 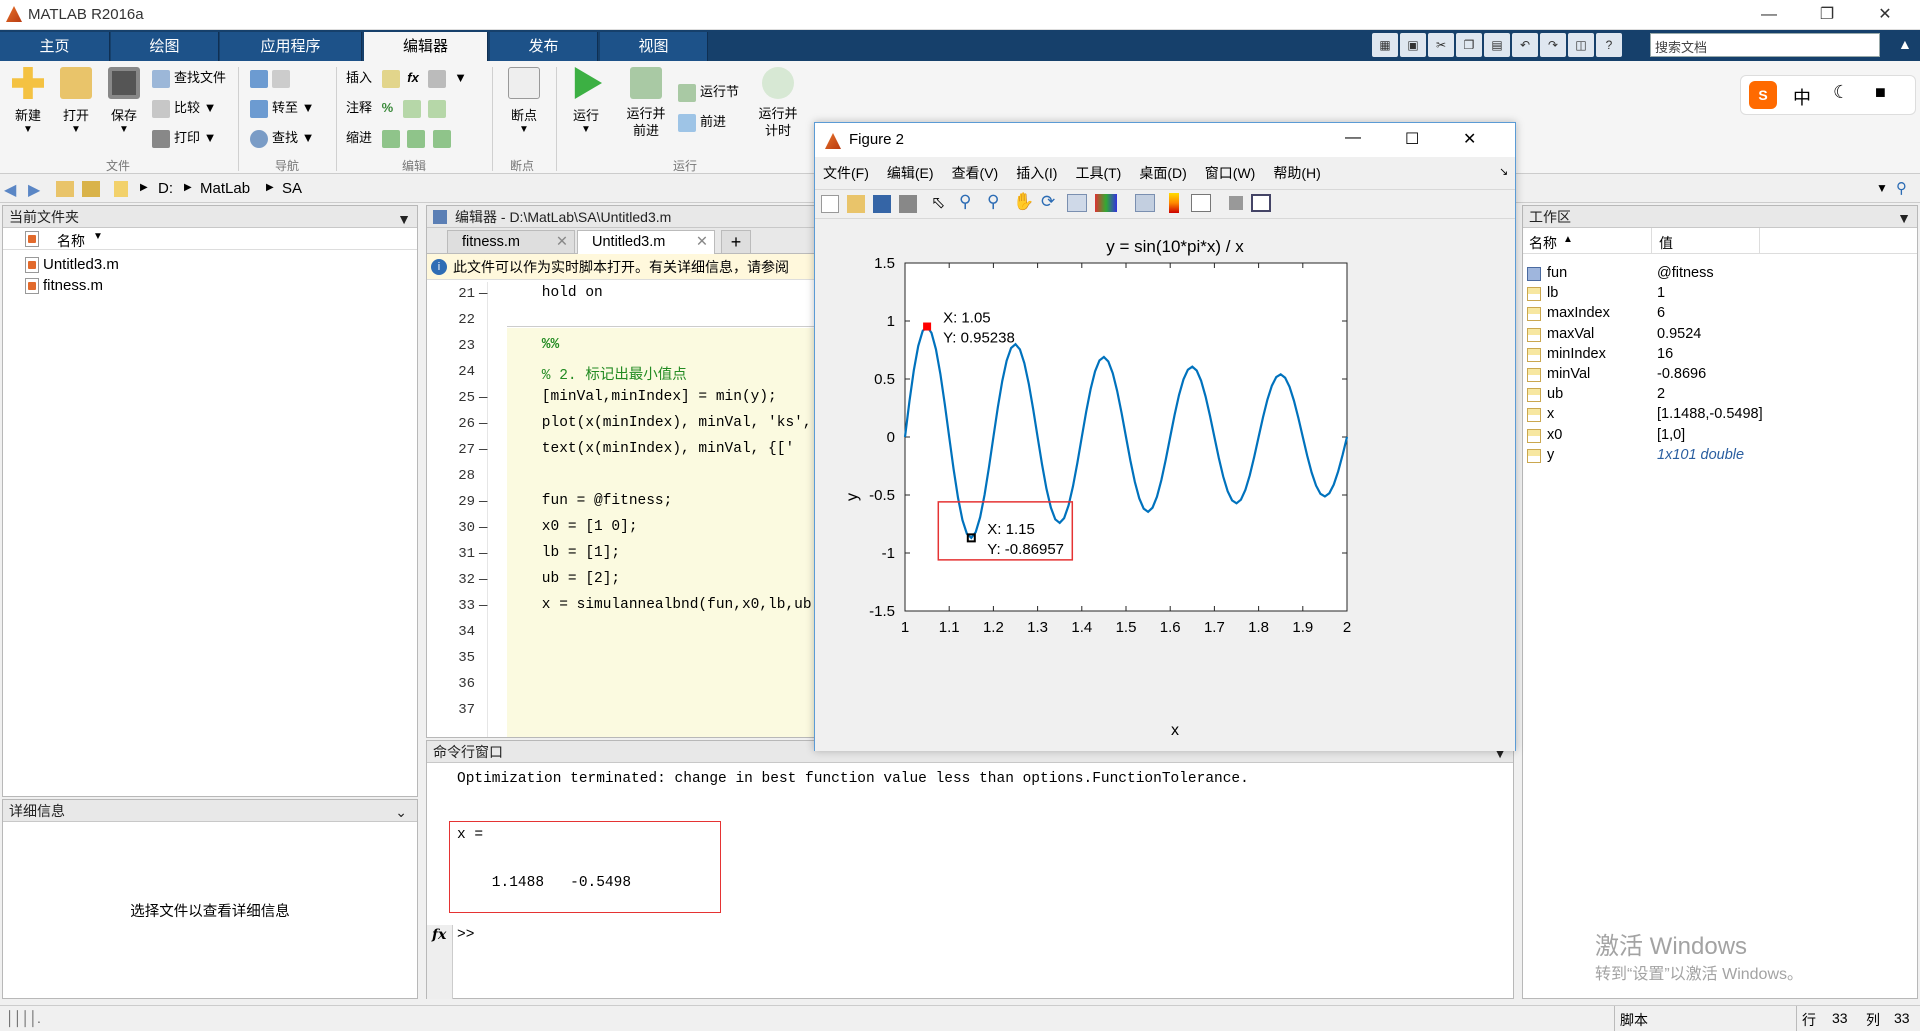 I want to click on tab-home: 主页, so click(x=55, y=46).